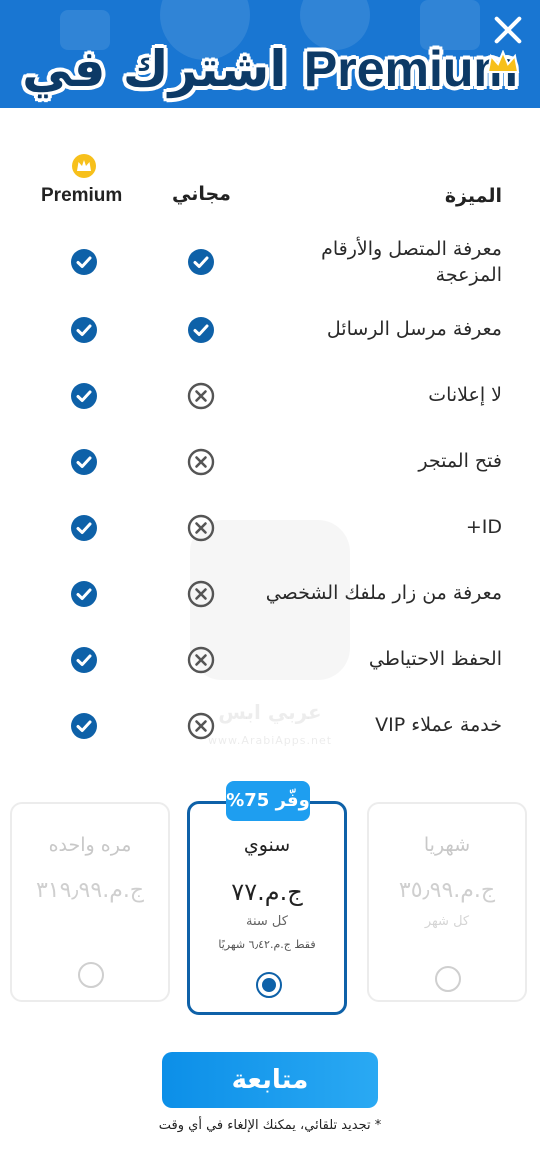 The width and height of the screenshot is (540, 1152). Describe the element at coordinates (267, 921) in the screenshot. I see `plan-period: كل سنة` at that location.